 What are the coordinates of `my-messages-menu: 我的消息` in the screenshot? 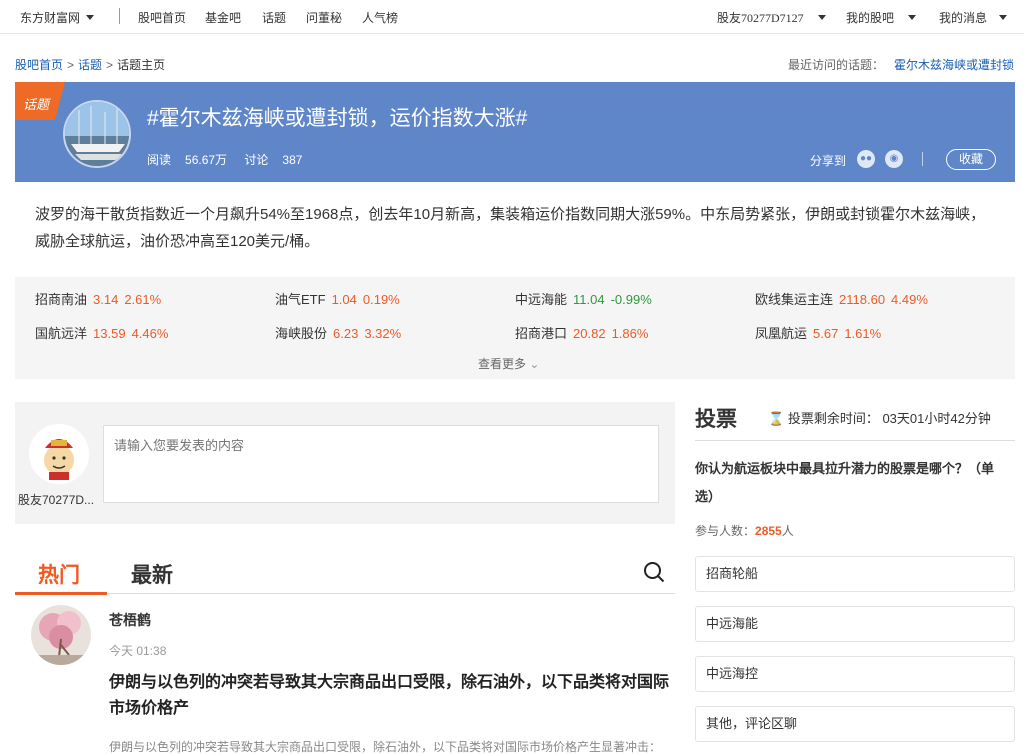 It's located at (973, 17).